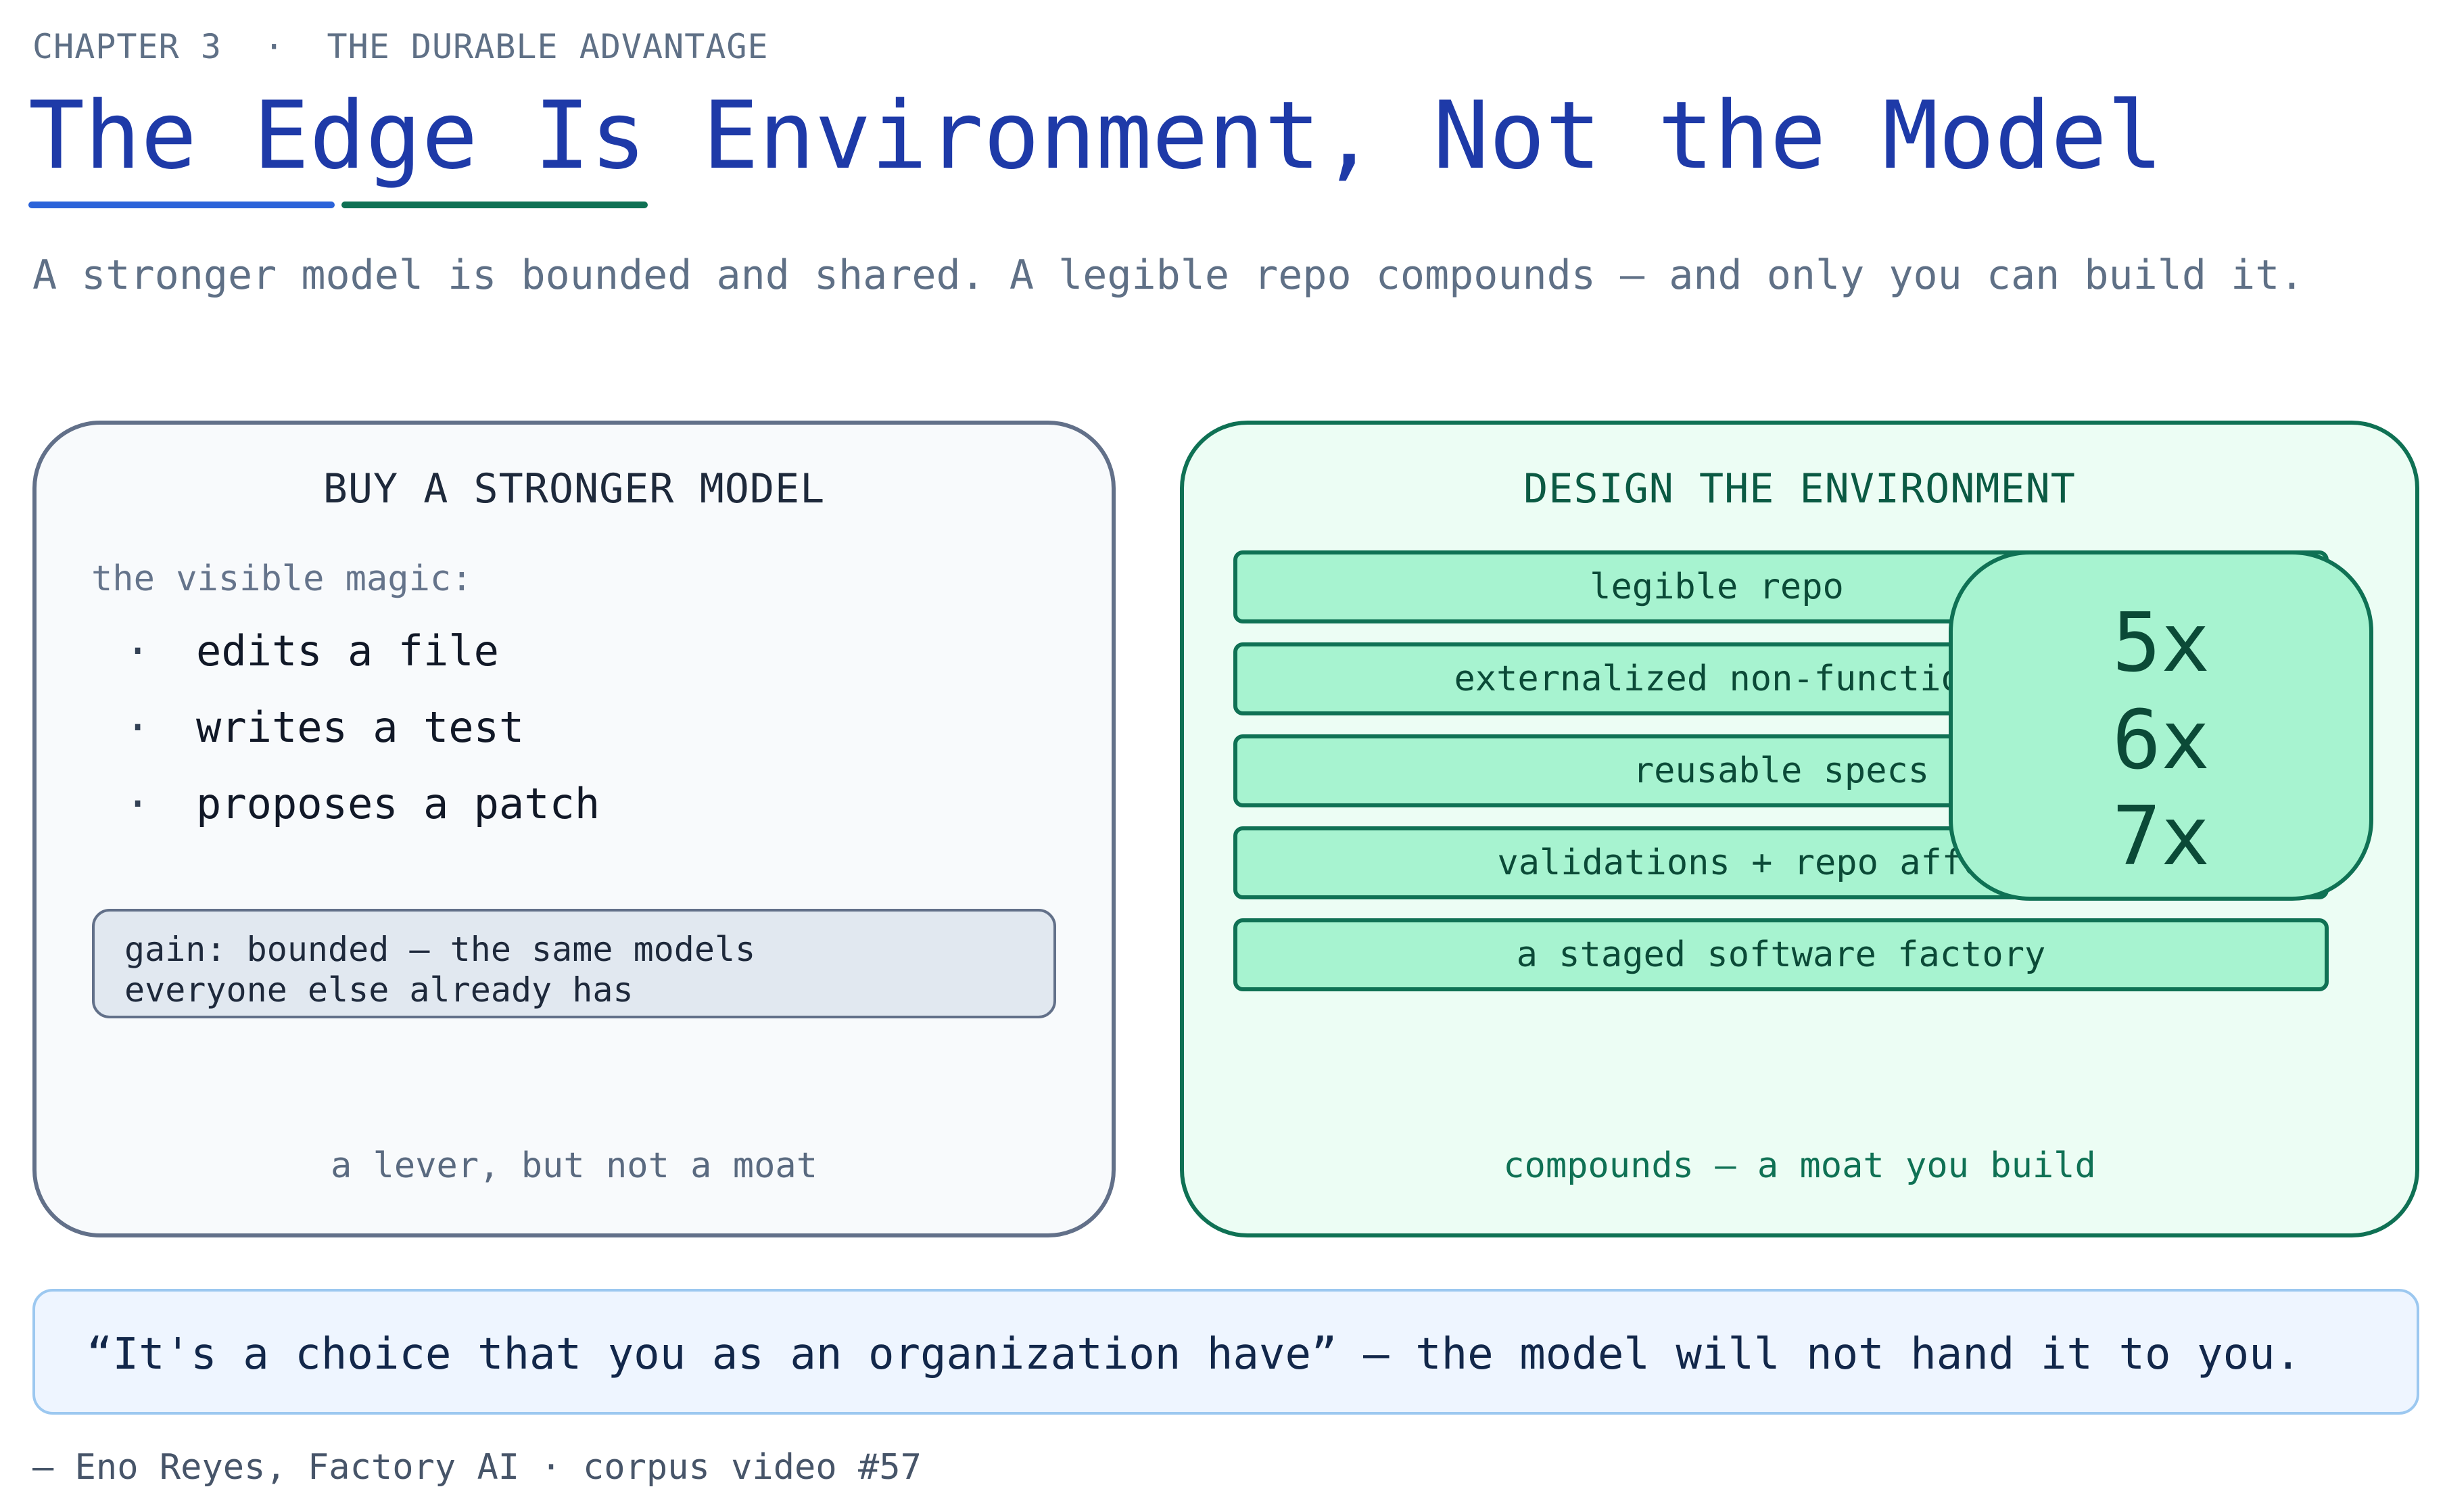  What do you see at coordinates (282, 579) in the screenshot?
I see `visible-magic-label: the visible magic:` at bounding box center [282, 579].